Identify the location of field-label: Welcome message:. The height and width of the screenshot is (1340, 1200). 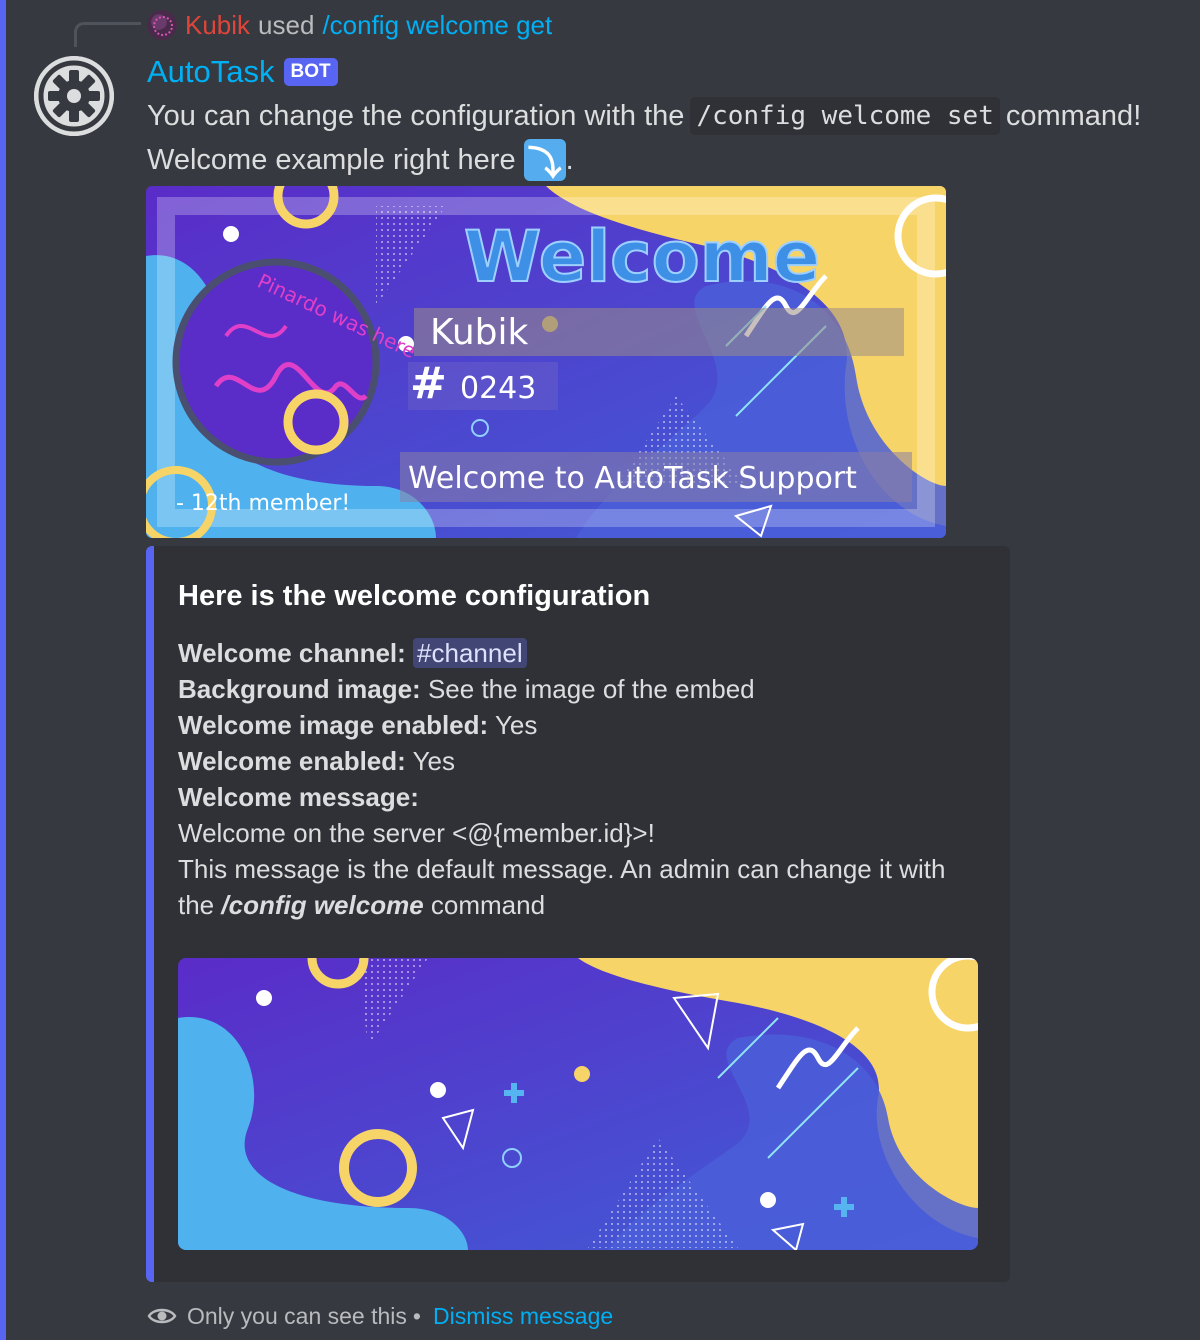
(298, 797).